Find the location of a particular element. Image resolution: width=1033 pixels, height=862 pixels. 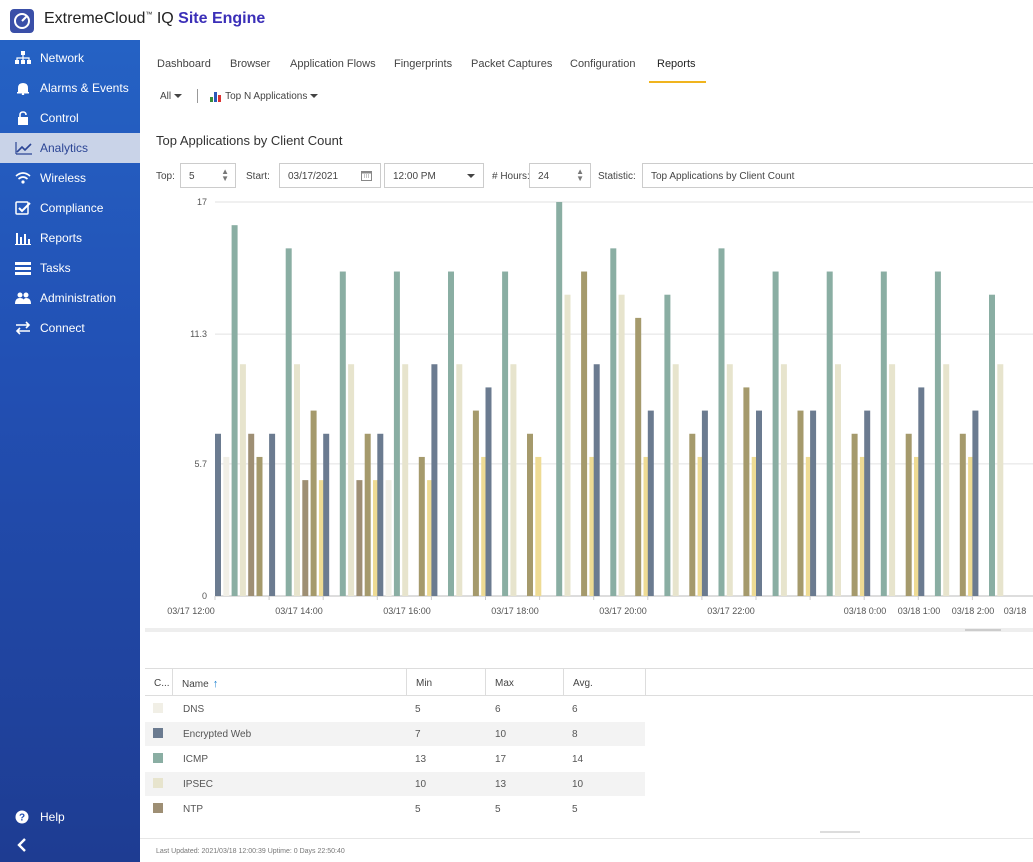

cell-name: IPSEC is located at coordinates (198, 784).